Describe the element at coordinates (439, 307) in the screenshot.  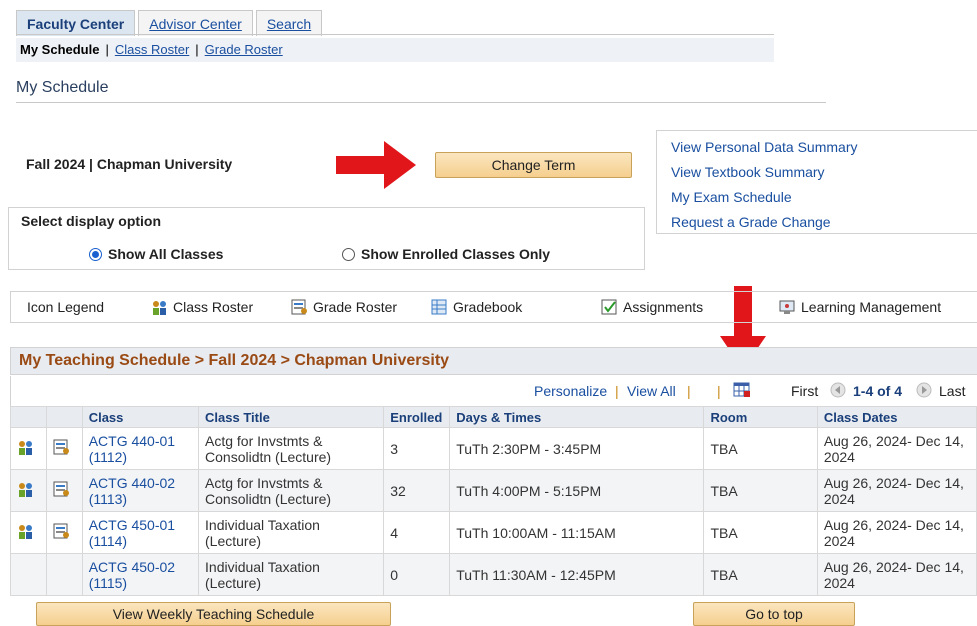
I see `gradebook-icon` at that location.